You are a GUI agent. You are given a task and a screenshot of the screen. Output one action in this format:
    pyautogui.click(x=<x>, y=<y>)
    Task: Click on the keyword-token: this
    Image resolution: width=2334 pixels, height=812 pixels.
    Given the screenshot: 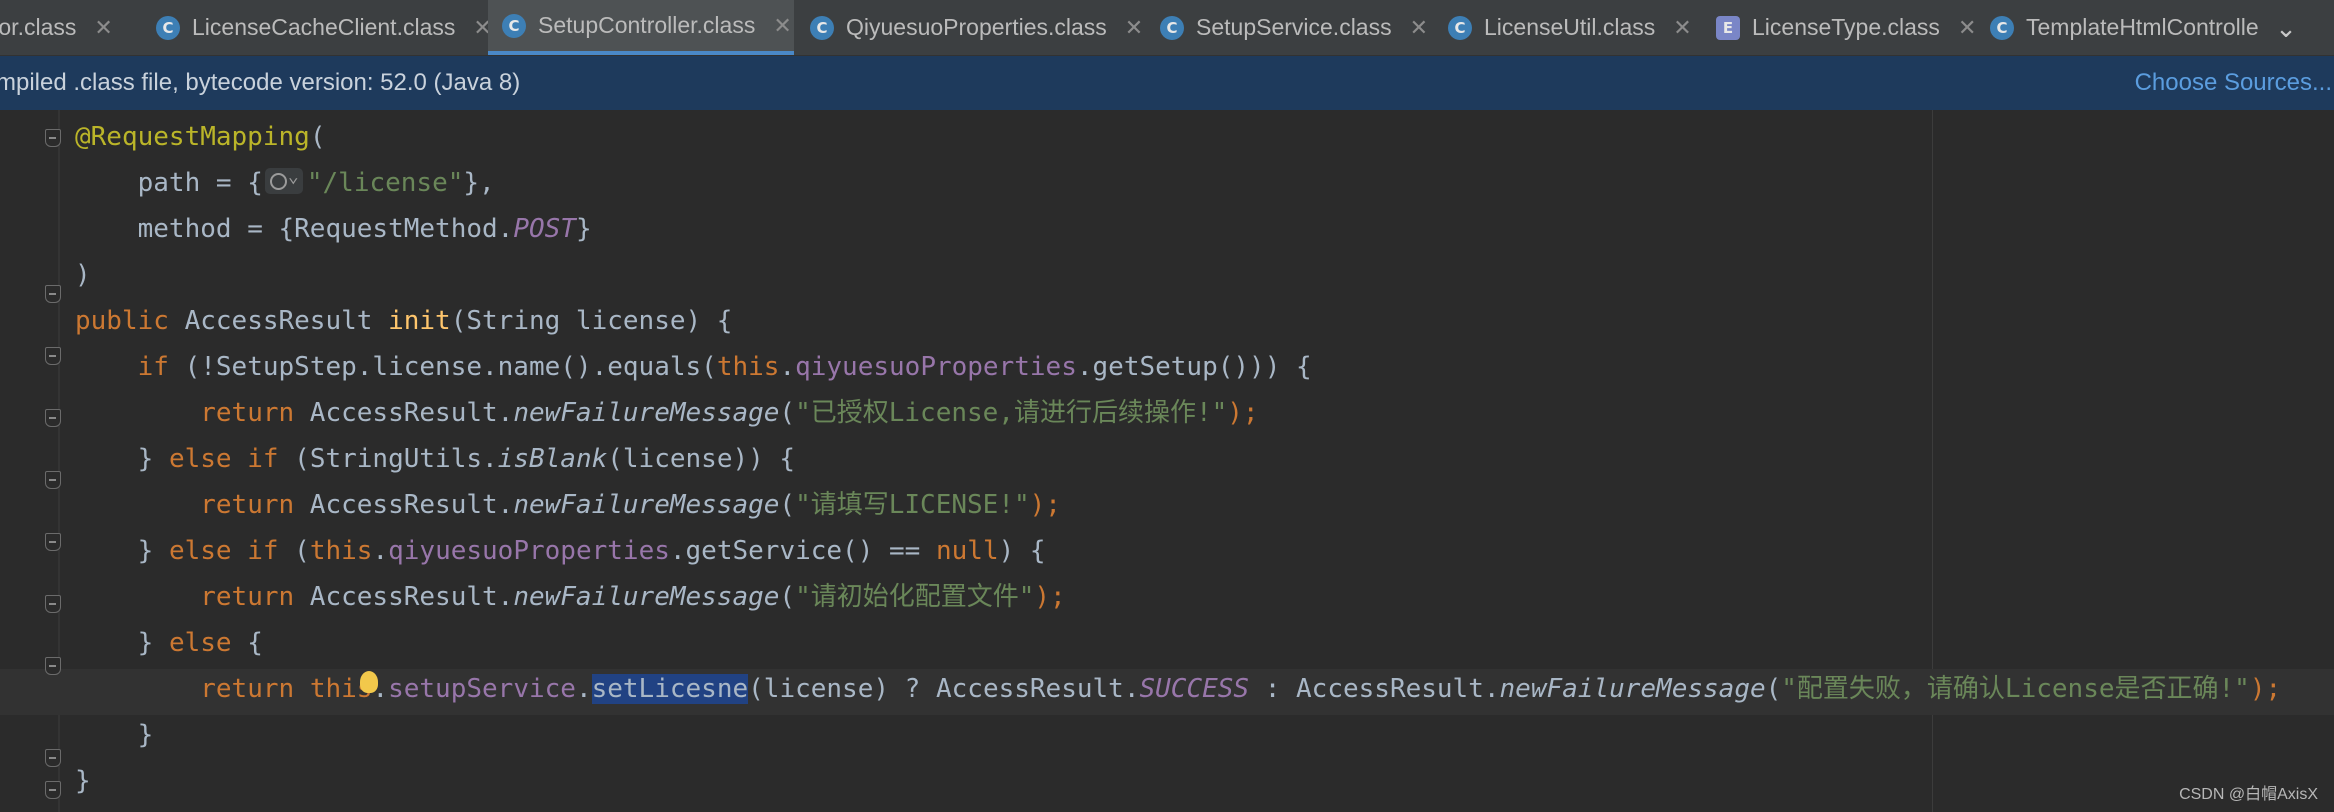 What is the action you would take?
    pyautogui.click(x=341, y=551)
    